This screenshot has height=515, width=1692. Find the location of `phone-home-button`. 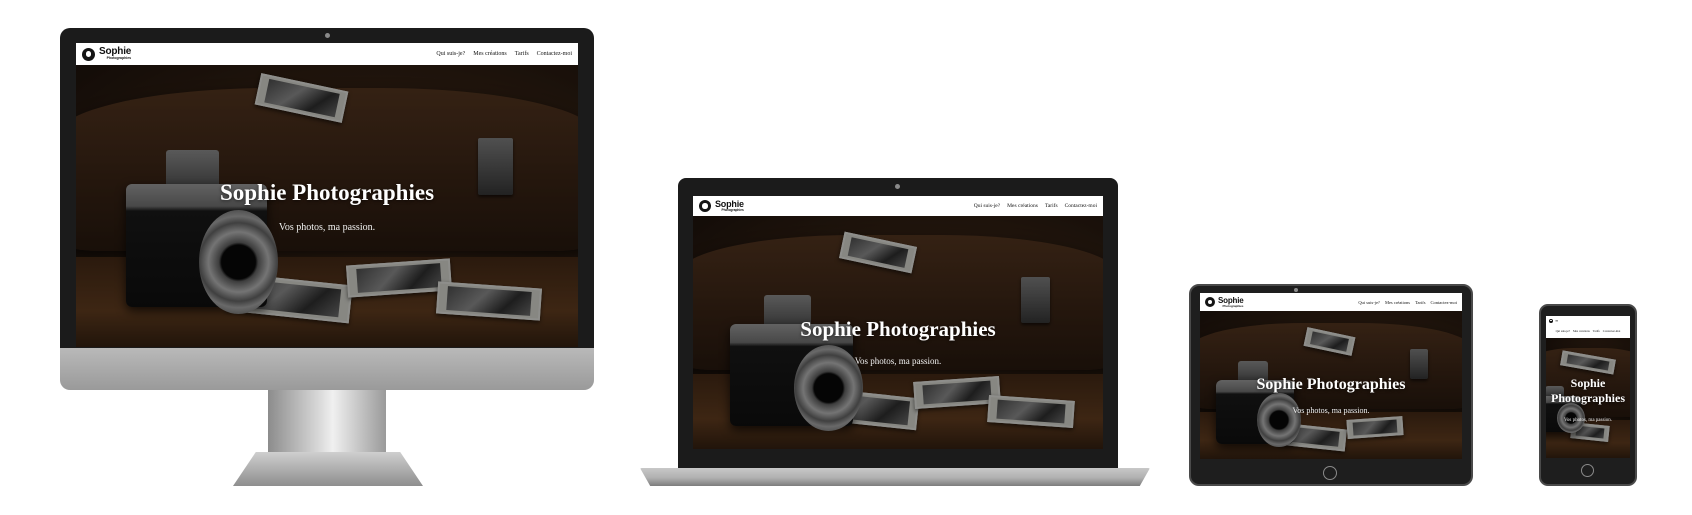

phone-home-button is located at coordinates (1587, 470).